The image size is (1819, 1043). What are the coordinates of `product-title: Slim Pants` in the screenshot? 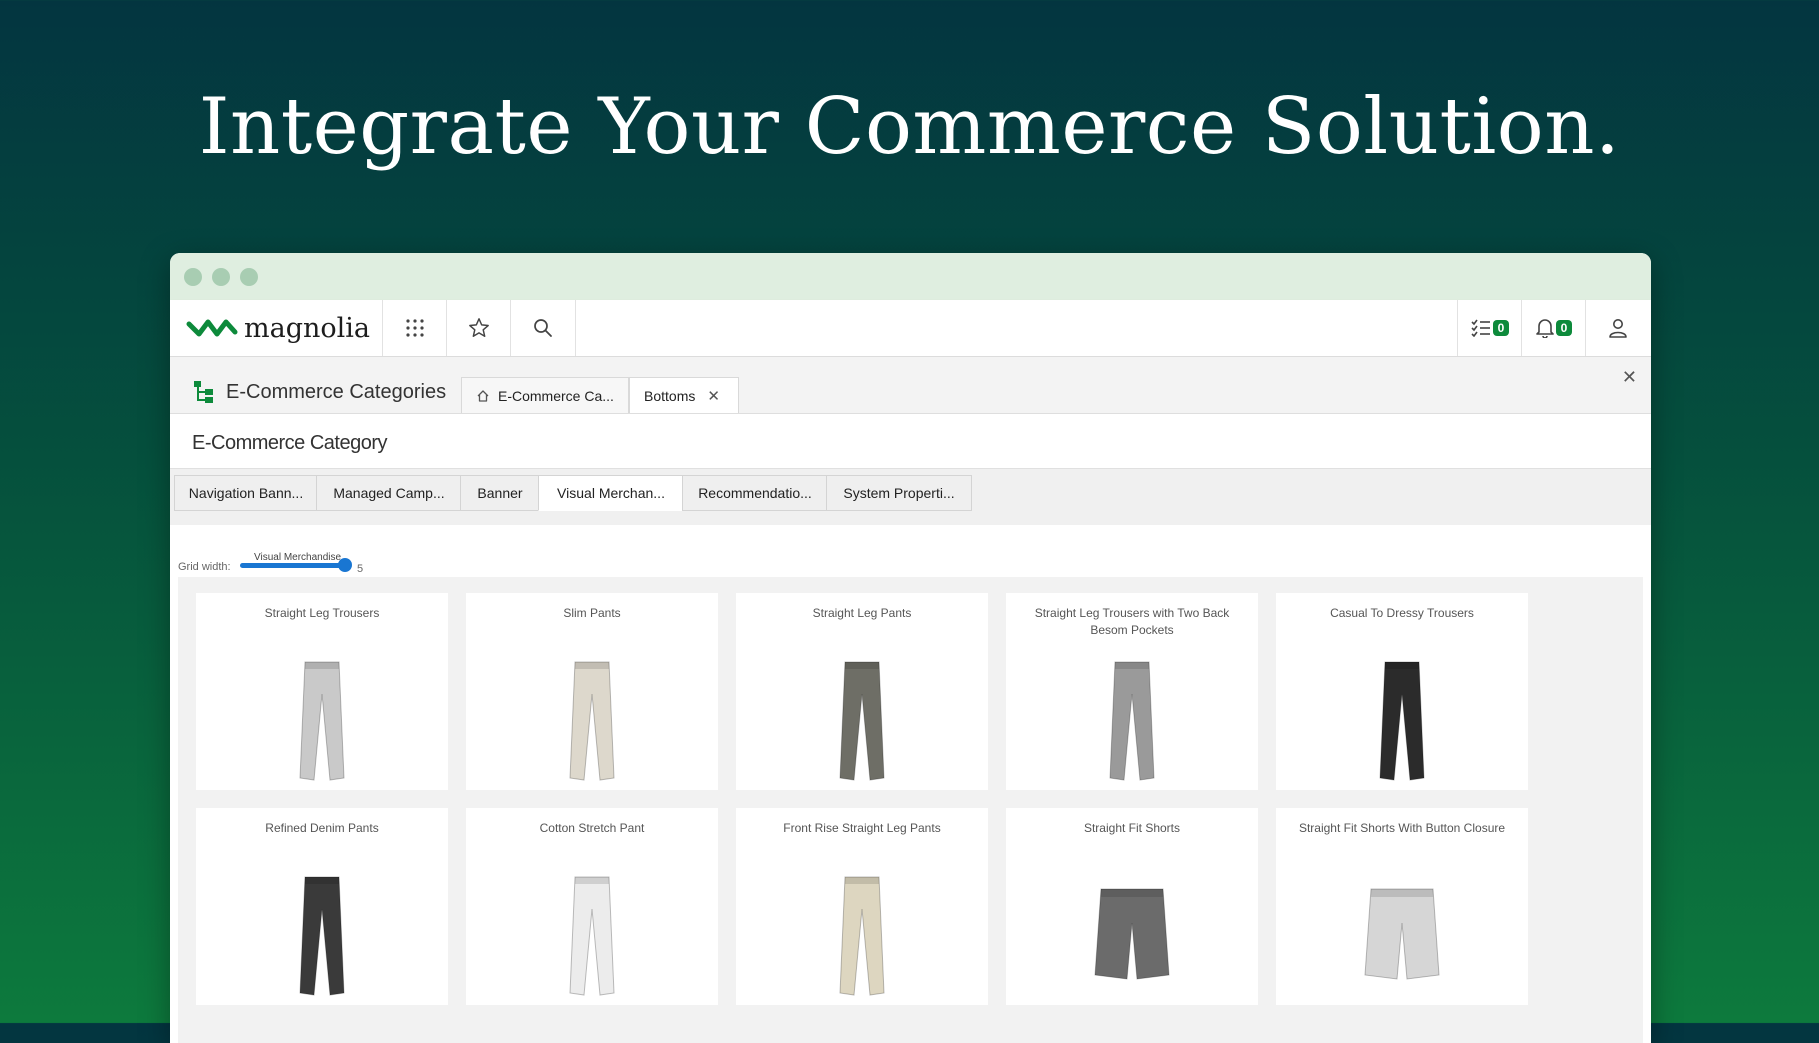 It's located at (592, 613).